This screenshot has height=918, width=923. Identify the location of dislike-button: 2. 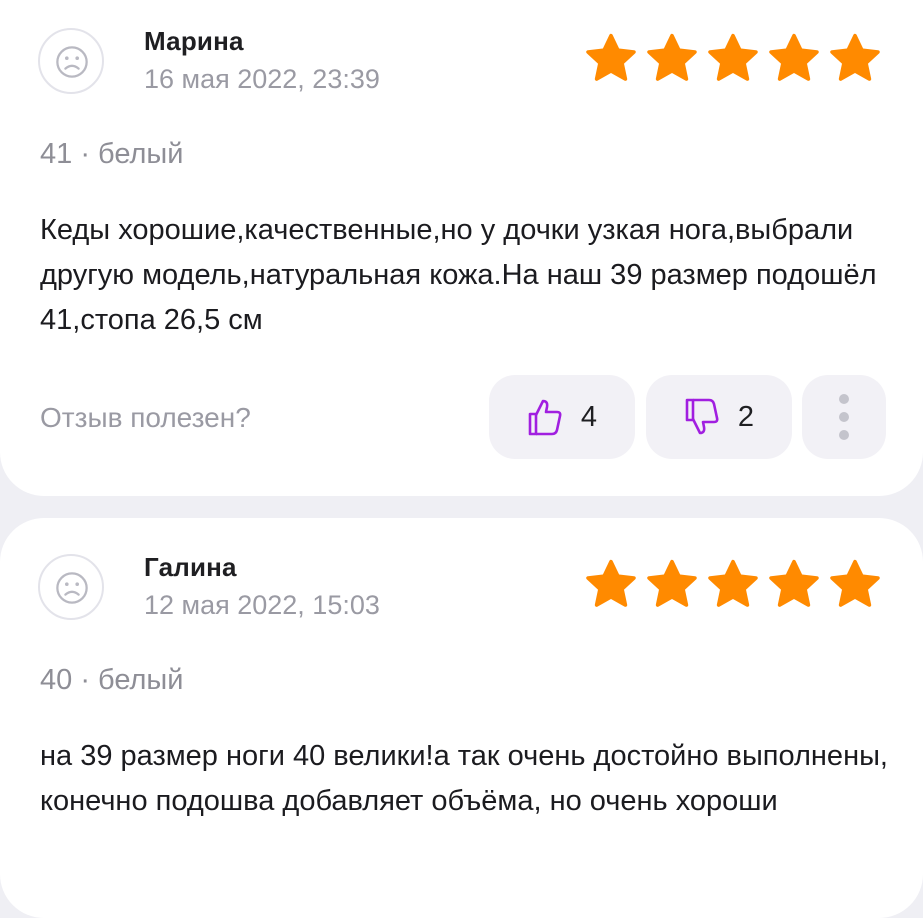
(719, 417).